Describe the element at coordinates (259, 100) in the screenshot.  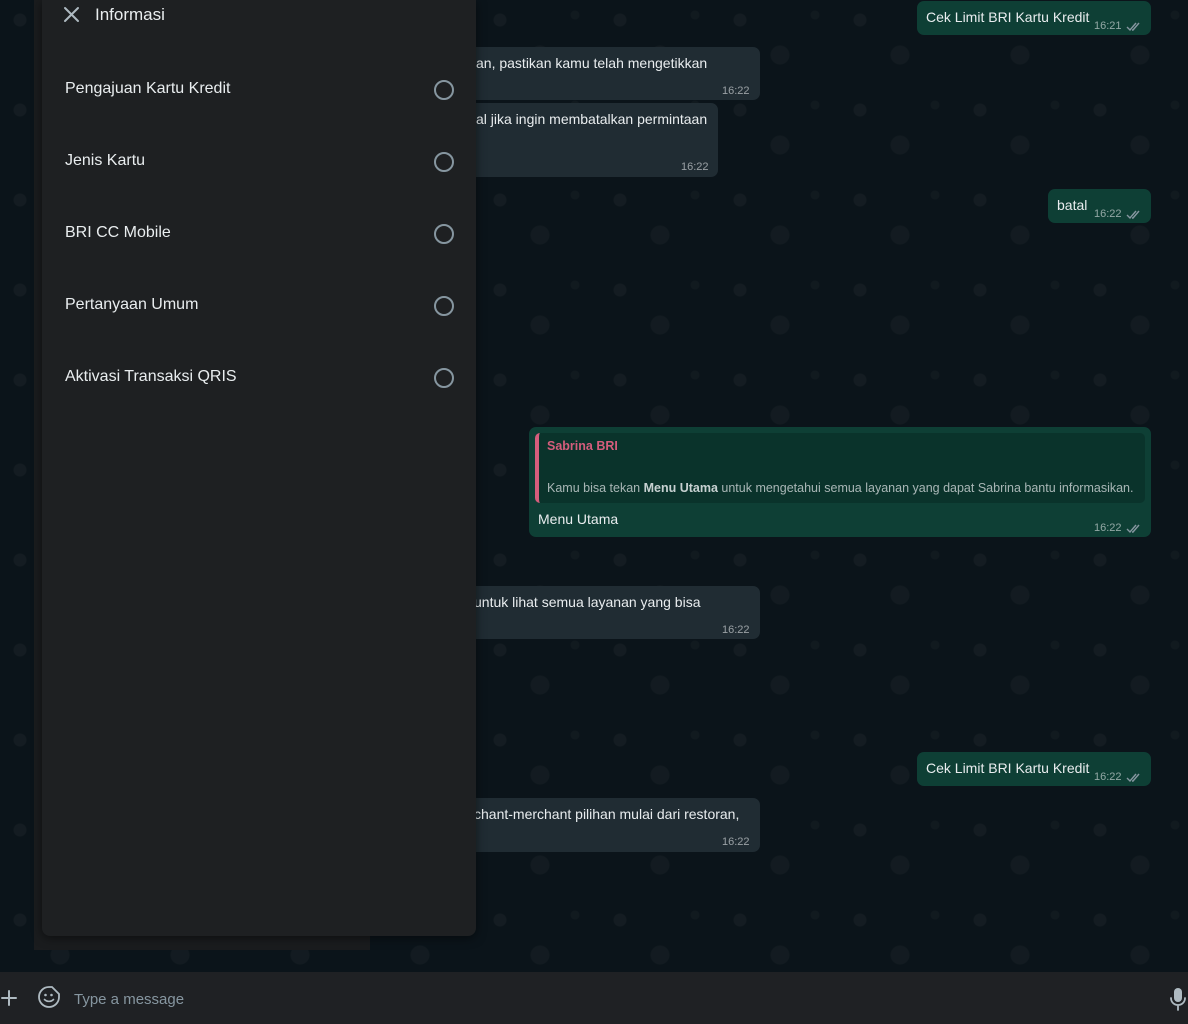
I see `option-pengajuan-kartu-kredit: Pengajuan Kartu Kredit` at that location.